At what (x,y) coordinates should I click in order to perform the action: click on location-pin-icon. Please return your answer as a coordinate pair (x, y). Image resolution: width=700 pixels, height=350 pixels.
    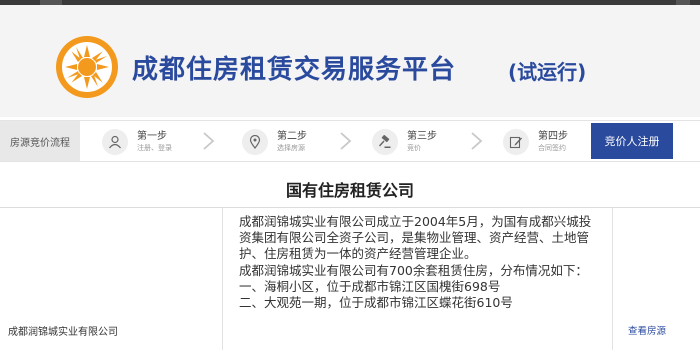
    Looking at the image, I should click on (255, 142).